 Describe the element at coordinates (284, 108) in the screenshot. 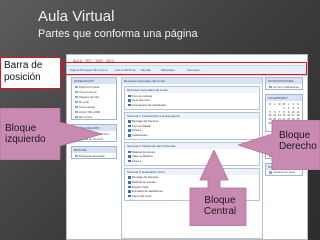

I see `calendar-day: 1` at that location.